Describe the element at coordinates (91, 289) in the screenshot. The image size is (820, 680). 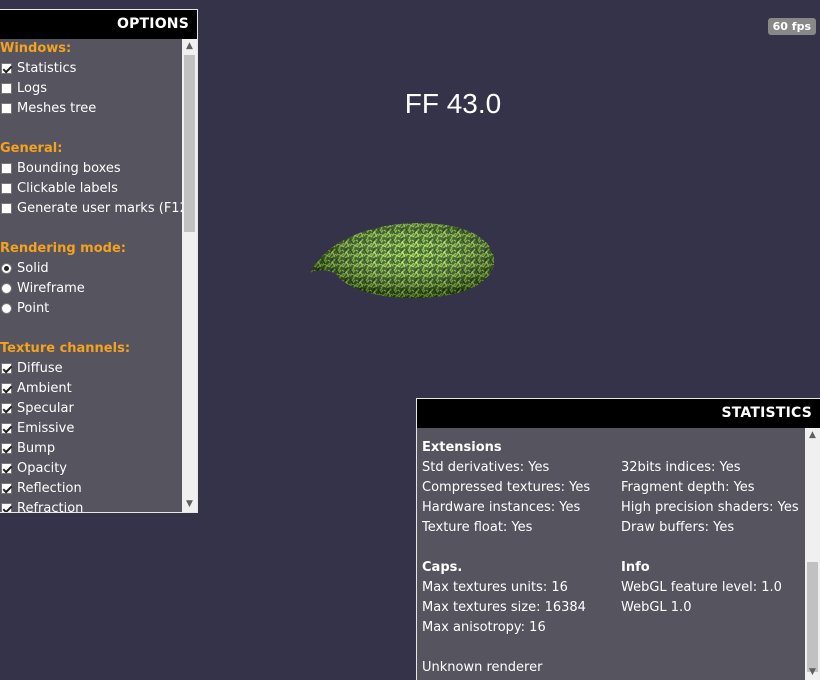
I see `radio-option: Wireframe` at that location.